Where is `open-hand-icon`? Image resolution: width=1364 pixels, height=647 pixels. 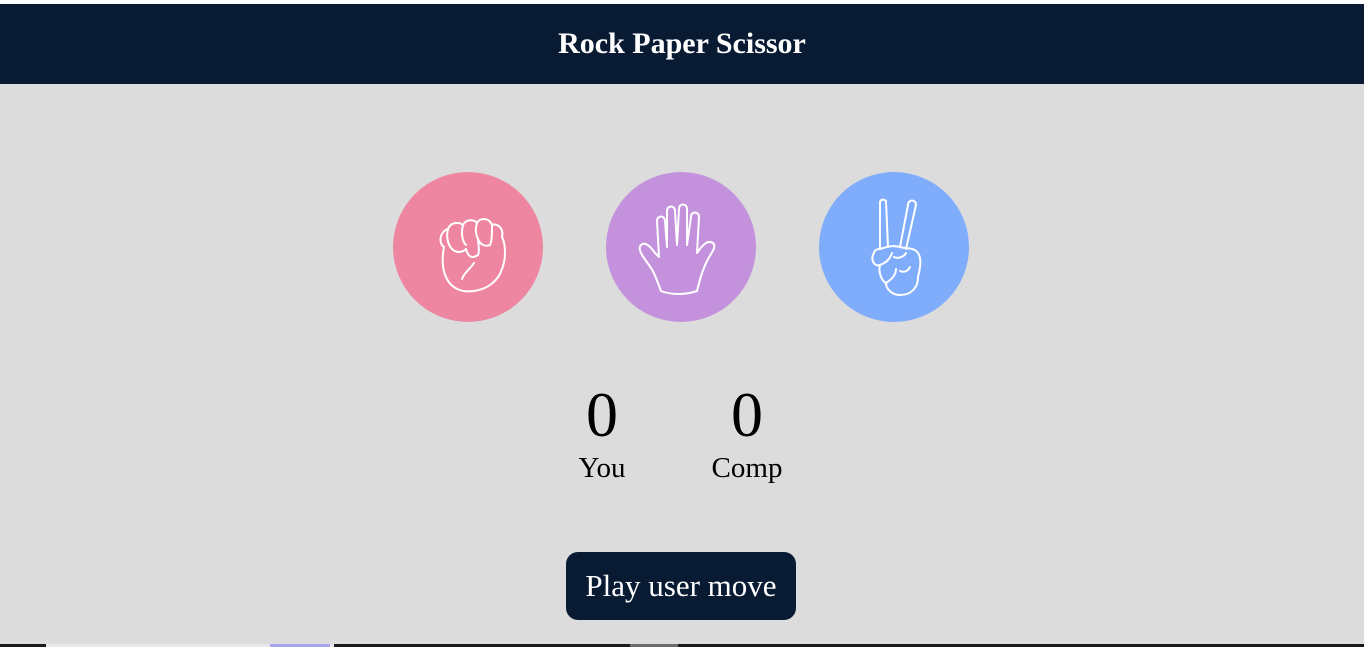
open-hand-icon is located at coordinates (677, 249).